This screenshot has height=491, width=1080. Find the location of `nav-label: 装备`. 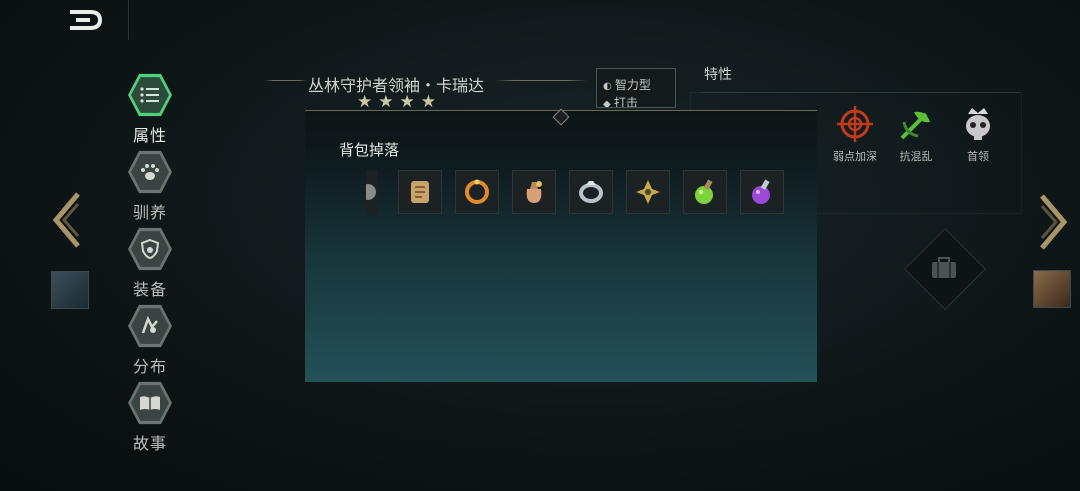

nav-label: 装备 is located at coordinates (149, 289).